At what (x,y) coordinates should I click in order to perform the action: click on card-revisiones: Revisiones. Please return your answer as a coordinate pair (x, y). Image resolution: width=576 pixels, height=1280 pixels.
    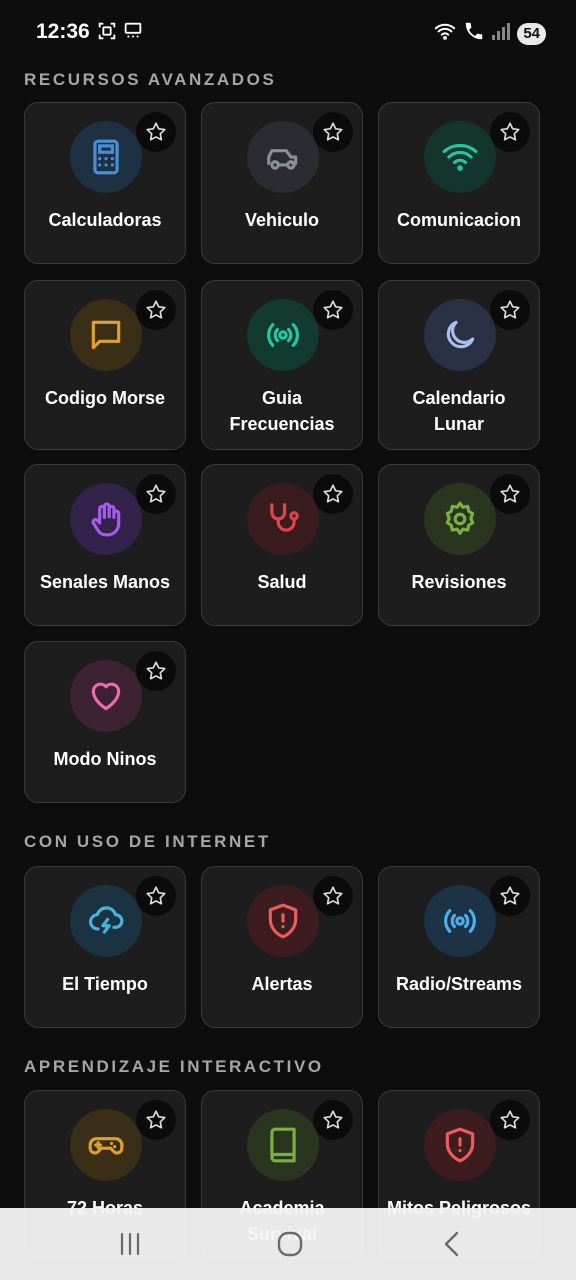
    Looking at the image, I should click on (459, 545).